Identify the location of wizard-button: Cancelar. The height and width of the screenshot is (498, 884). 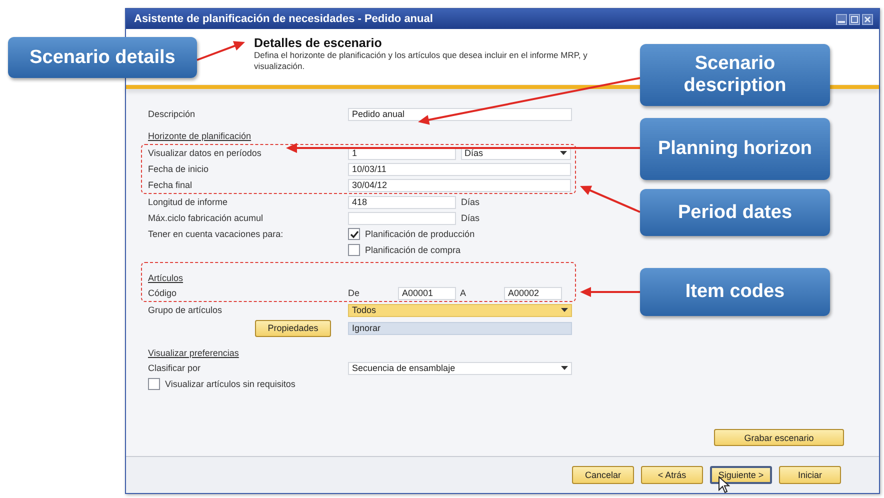
(603, 475).